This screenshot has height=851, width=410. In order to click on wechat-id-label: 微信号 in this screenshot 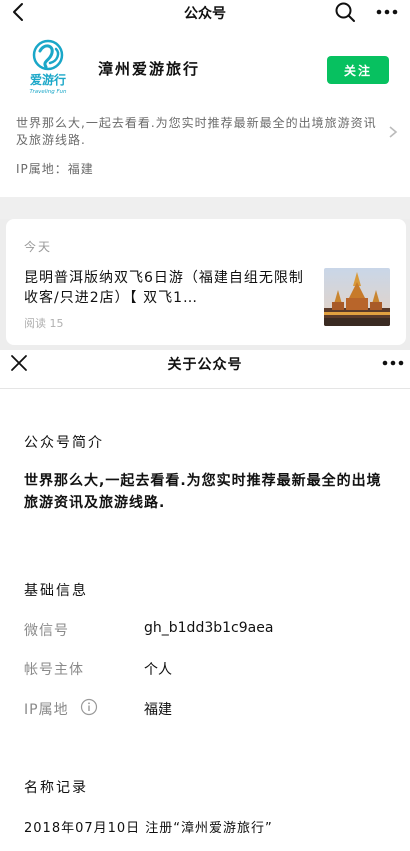, I will do `click(46, 631)`.